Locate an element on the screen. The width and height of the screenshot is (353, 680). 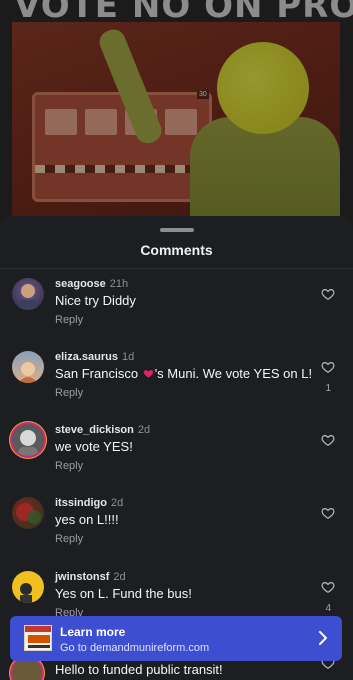
ad-thumbnail is located at coordinates (38, 638).